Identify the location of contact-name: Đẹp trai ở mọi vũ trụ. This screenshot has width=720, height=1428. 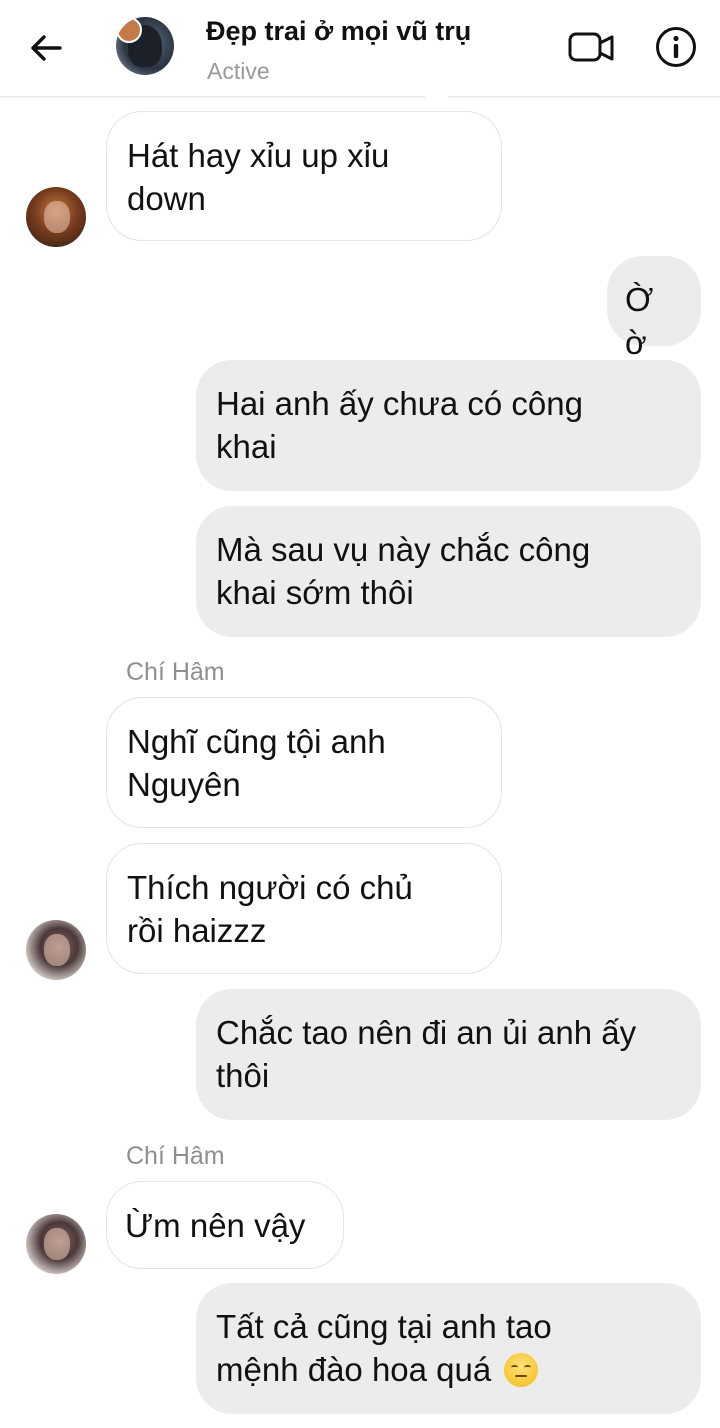
(338, 31).